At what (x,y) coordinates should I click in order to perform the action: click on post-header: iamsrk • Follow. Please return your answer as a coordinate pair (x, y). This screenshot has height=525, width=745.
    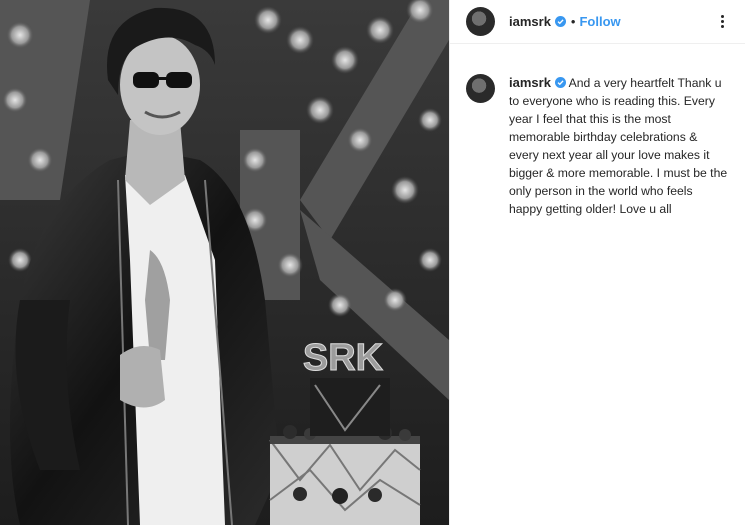
    Looking at the image, I should click on (597, 22).